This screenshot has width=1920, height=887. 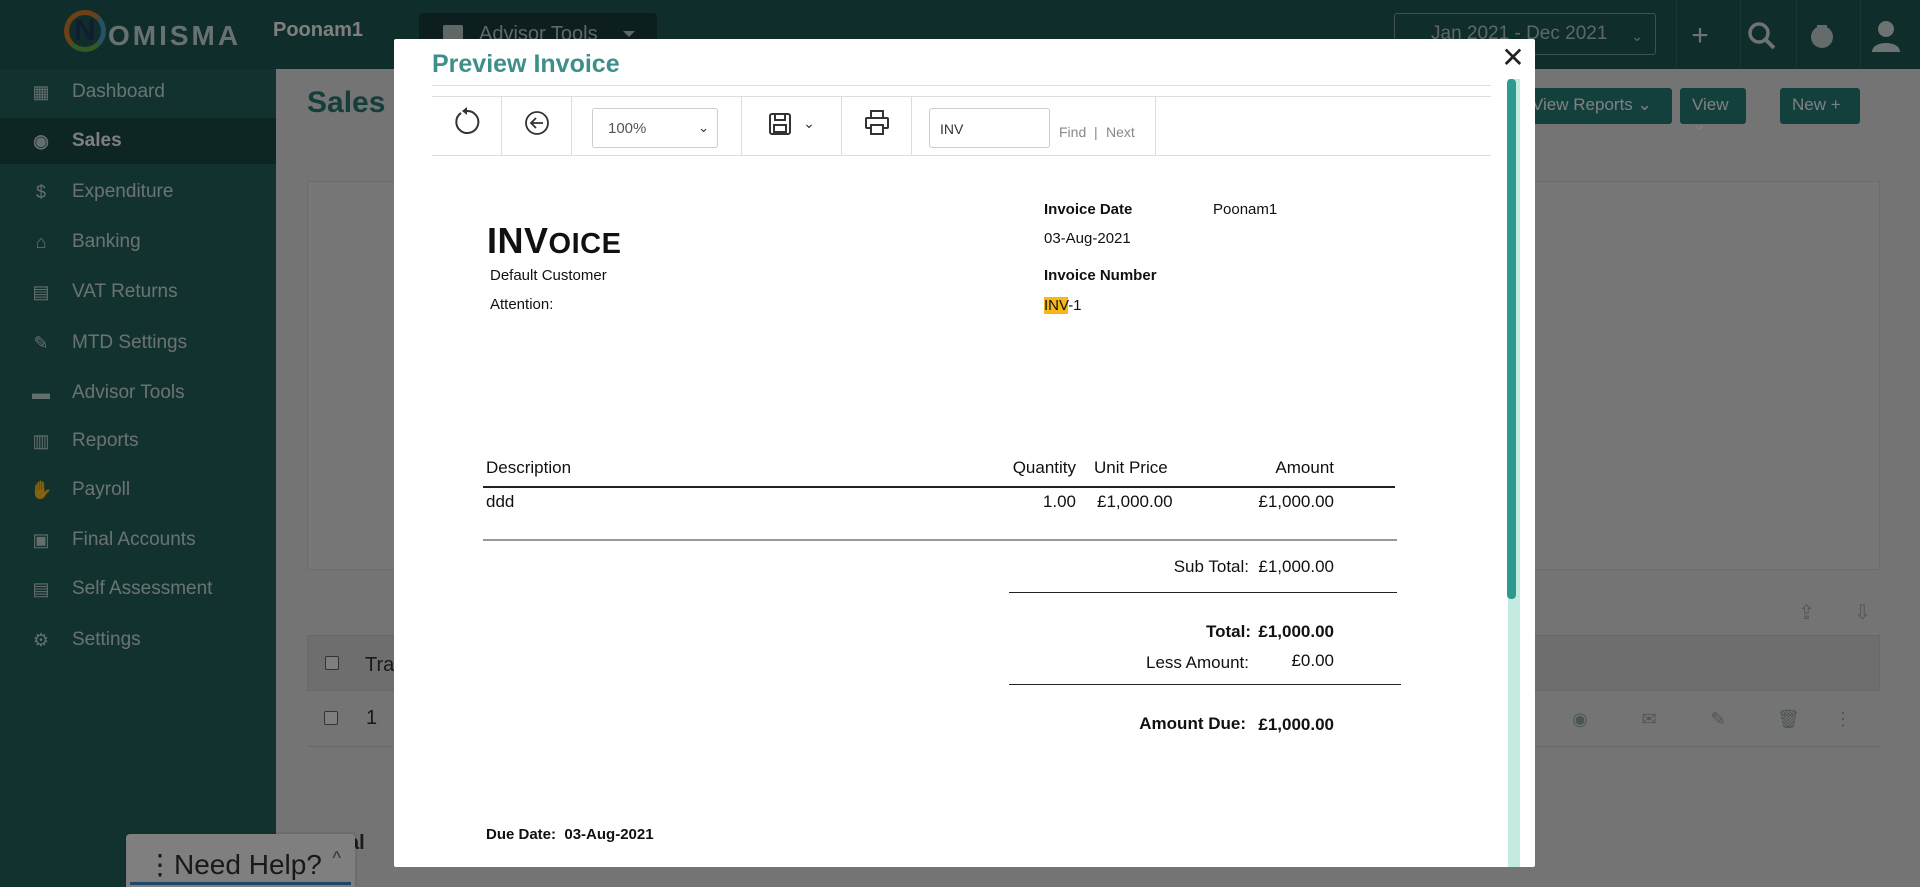 I want to click on line-unit-price: £1,000.00, so click(x=1135, y=501).